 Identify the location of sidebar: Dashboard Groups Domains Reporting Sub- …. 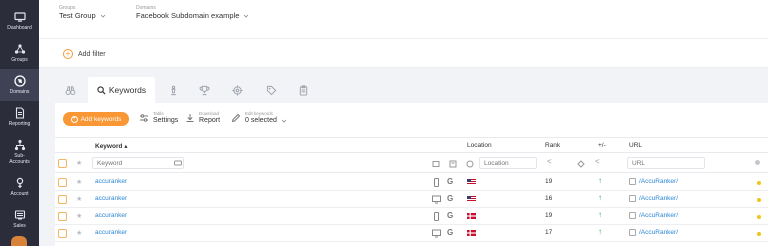
(19, 123).